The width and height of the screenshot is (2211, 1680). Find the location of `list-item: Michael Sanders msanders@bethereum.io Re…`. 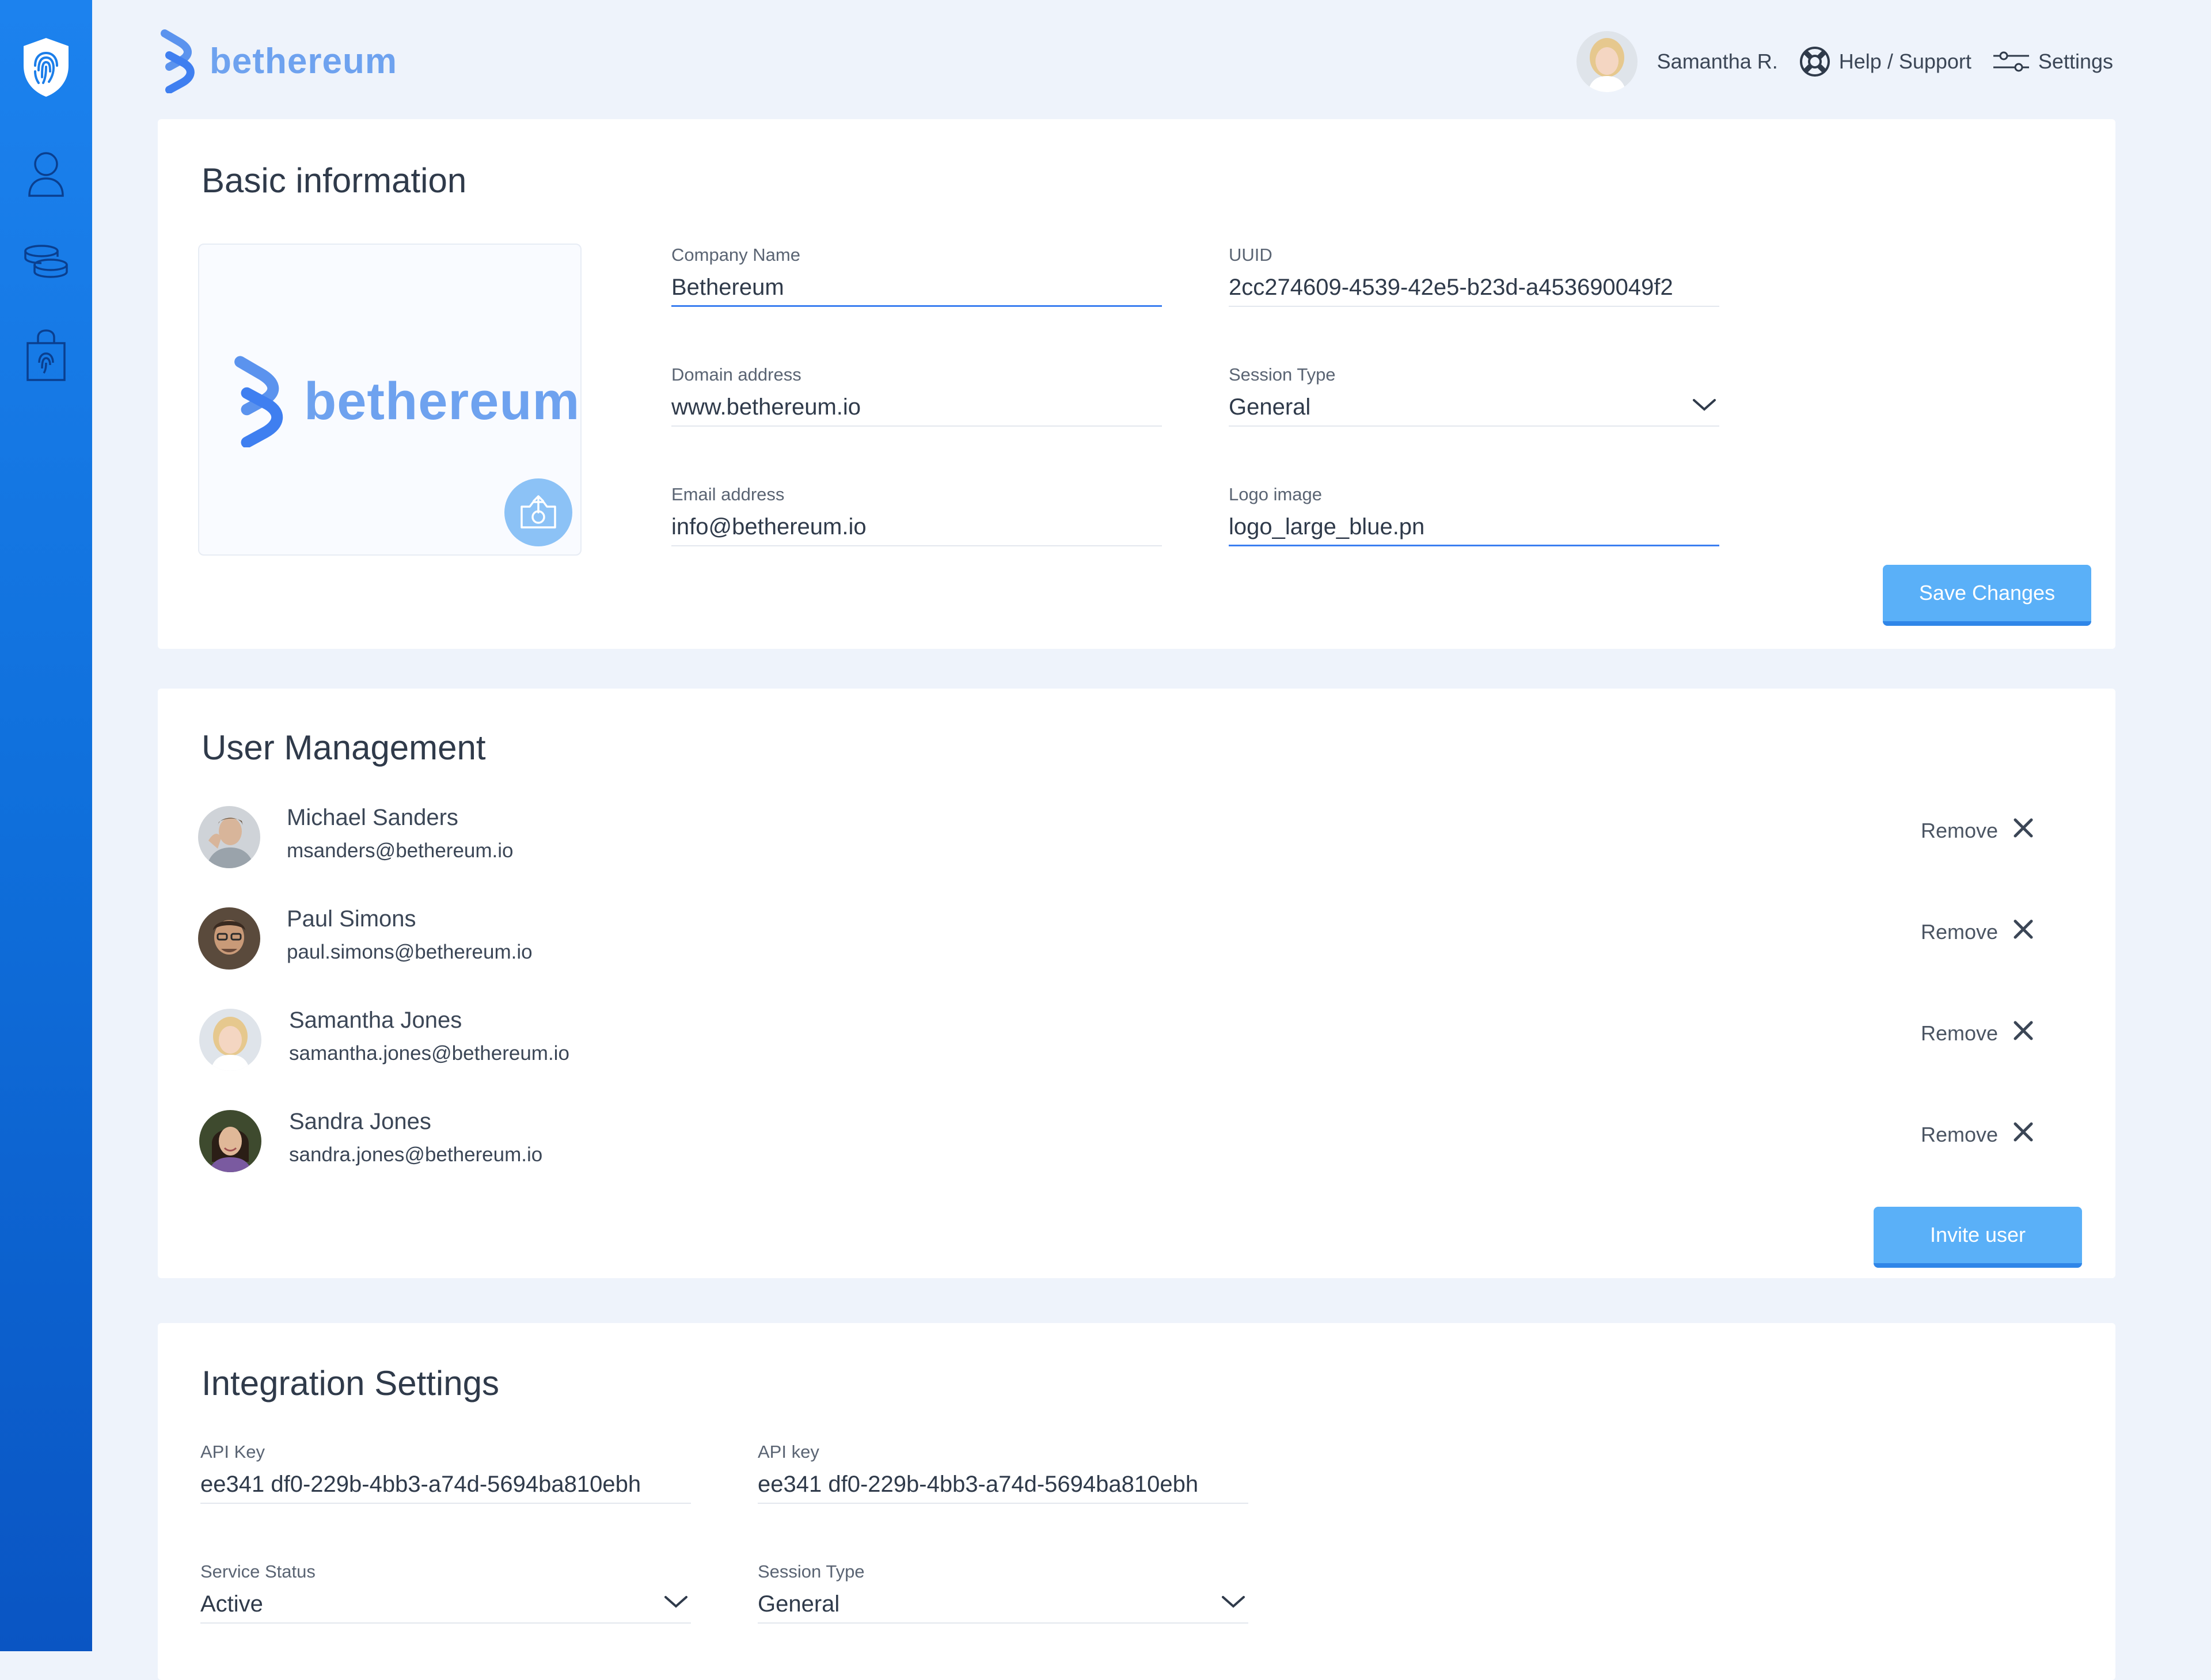

list-item: Michael Sanders msanders@bethereum.io Re… is located at coordinates (1136, 838).